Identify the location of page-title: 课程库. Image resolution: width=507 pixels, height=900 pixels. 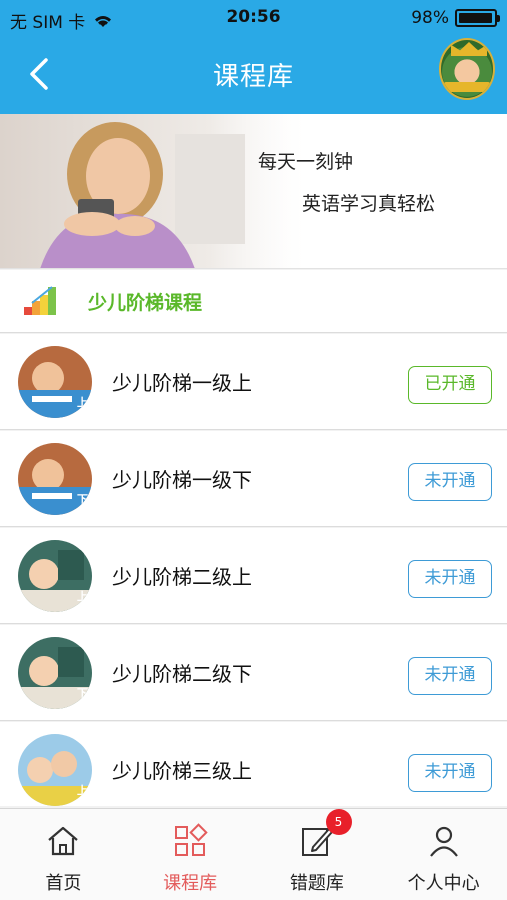
(253, 77).